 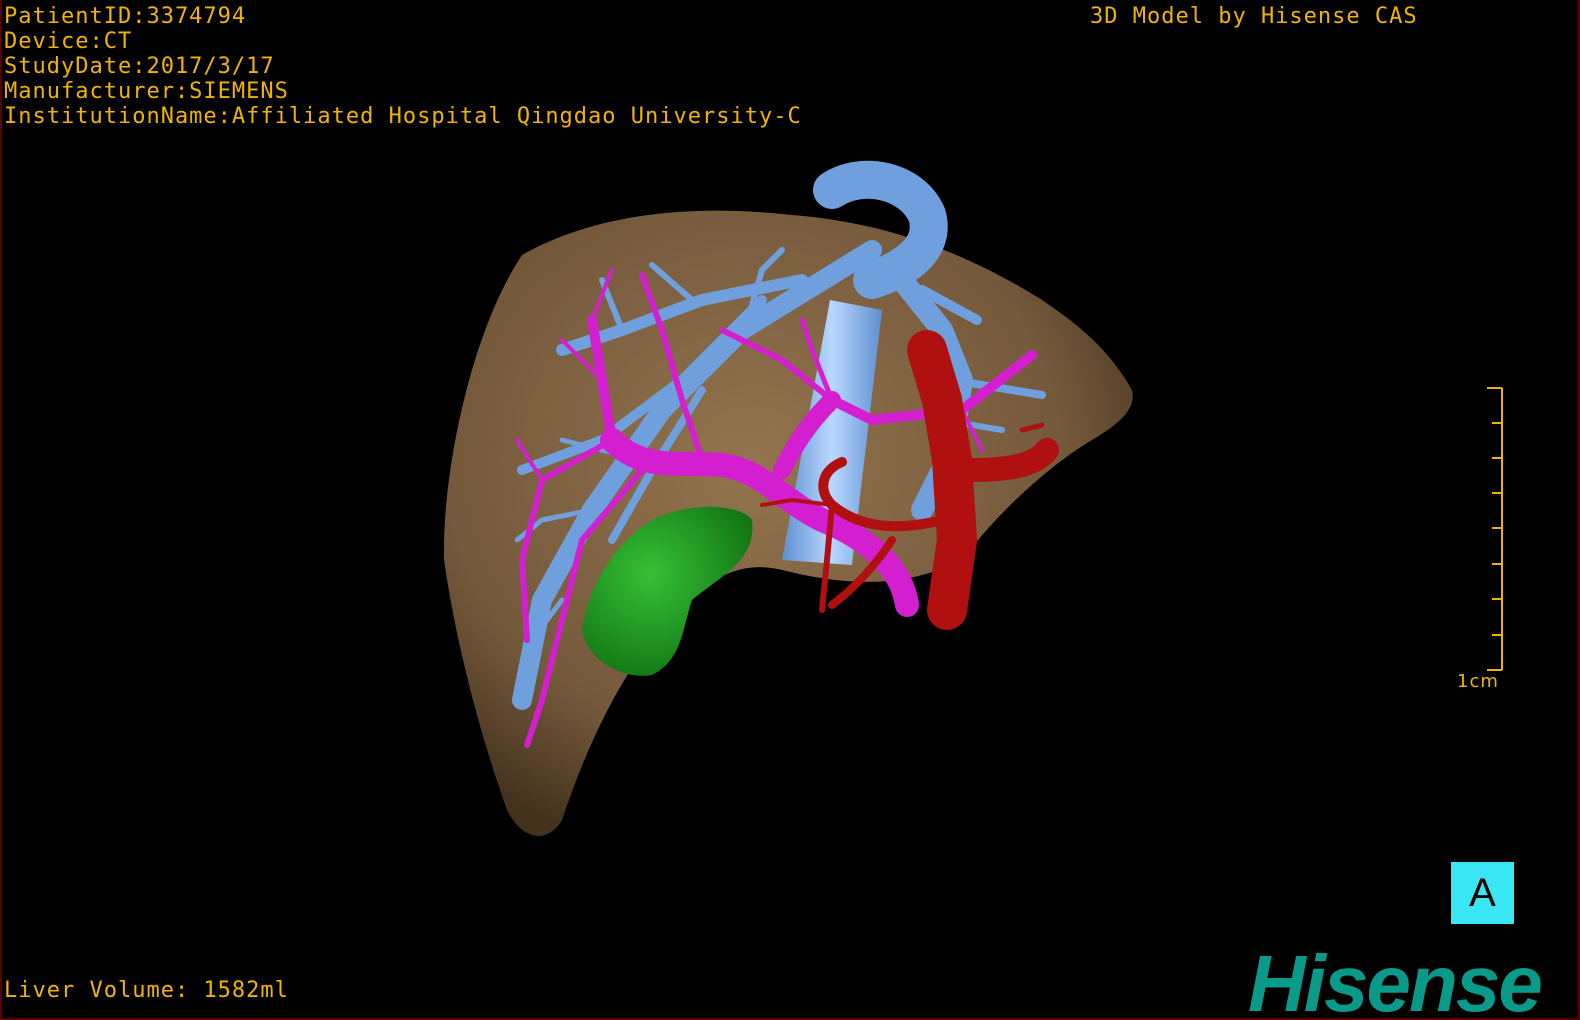 What do you see at coordinates (1495, 529) in the screenshot?
I see `scale-bar` at bounding box center [1495, 529].